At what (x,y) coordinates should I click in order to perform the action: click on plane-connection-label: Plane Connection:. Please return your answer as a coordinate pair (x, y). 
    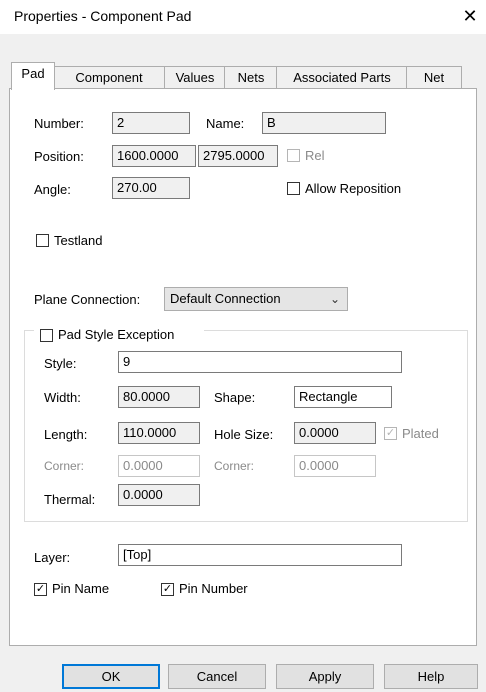
    Looking at the image, I should click on (87, 299).